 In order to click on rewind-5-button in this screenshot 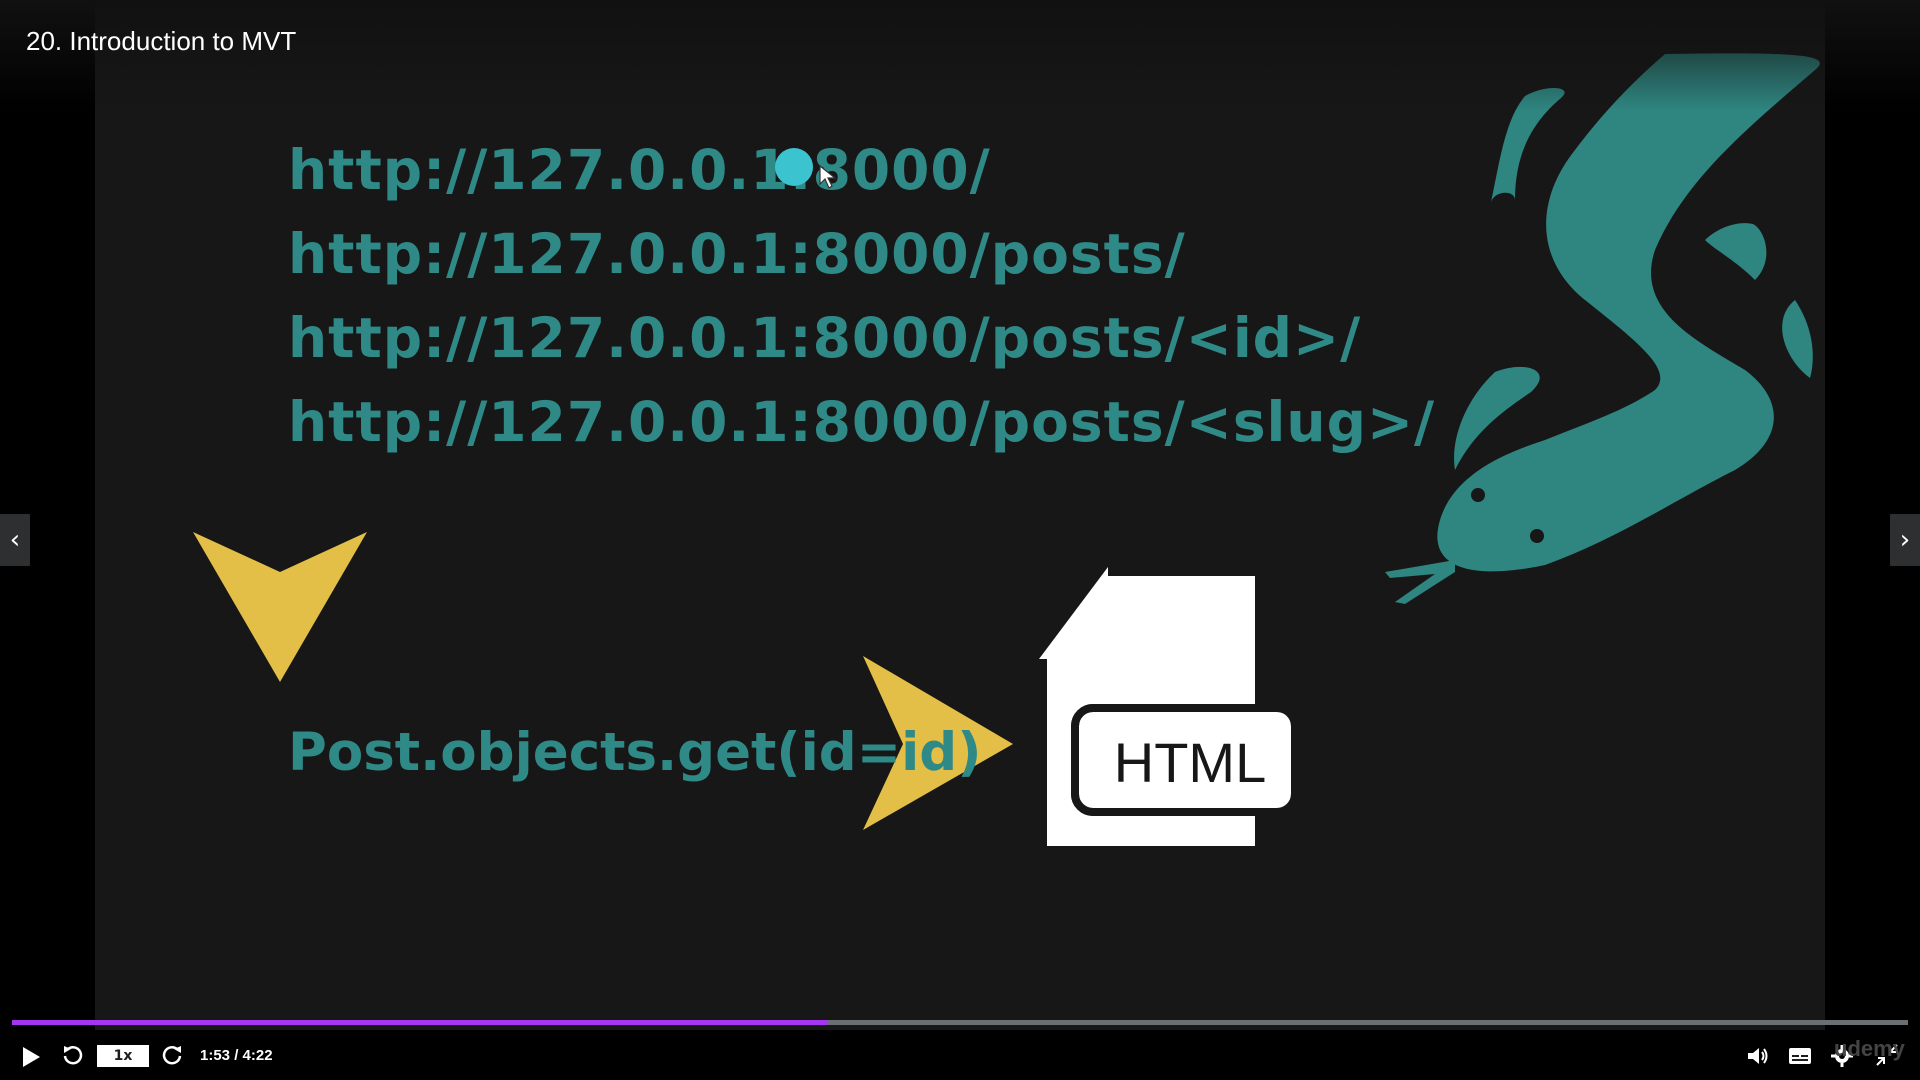, I will do `click(73, 1056)`.